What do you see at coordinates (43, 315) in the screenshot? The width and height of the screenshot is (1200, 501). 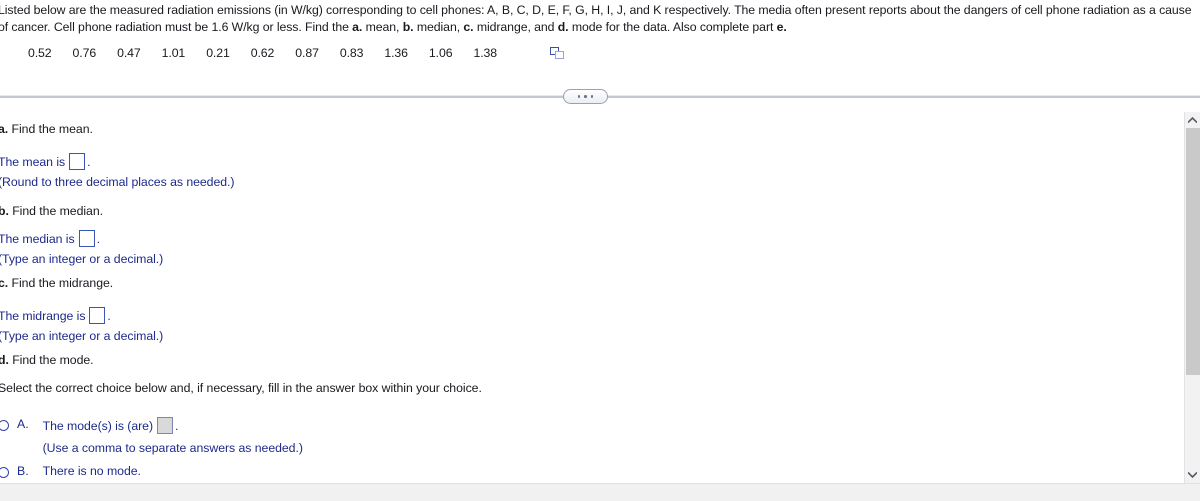 I see `answer-c-prefix: The midrange is` at bounding box center [43, 315].